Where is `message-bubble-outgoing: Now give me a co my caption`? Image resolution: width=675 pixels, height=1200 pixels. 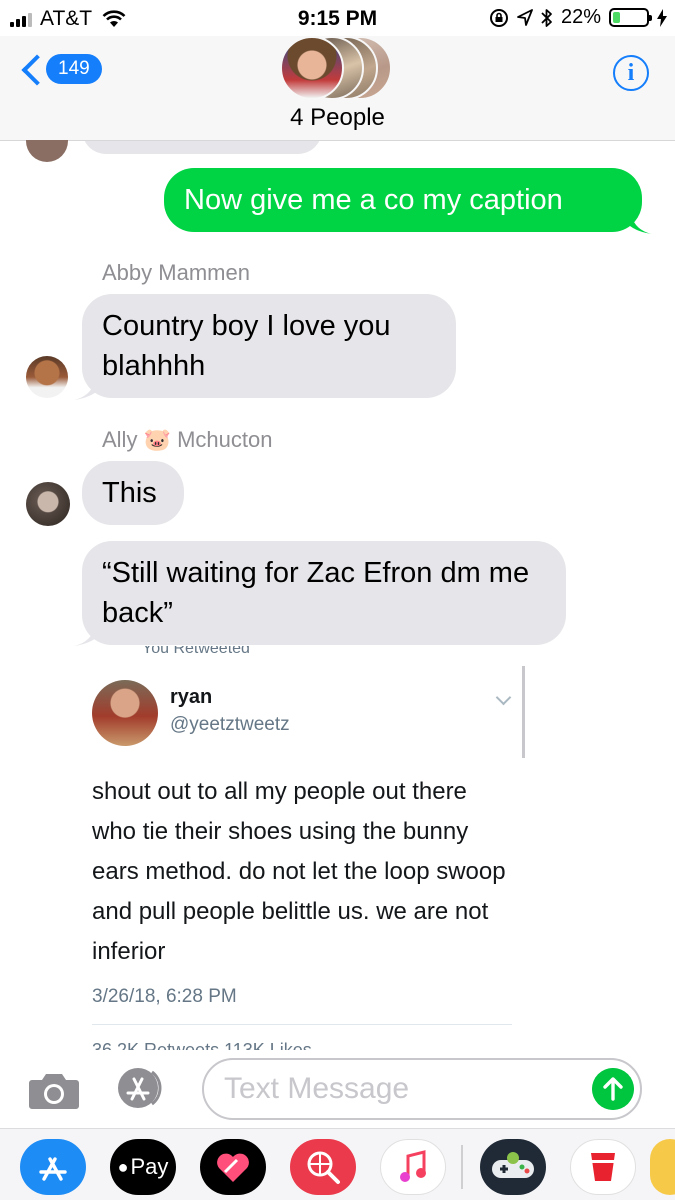
message-bubble-outgoing: Now give me a co my caption is located at coordinates (403, 200).